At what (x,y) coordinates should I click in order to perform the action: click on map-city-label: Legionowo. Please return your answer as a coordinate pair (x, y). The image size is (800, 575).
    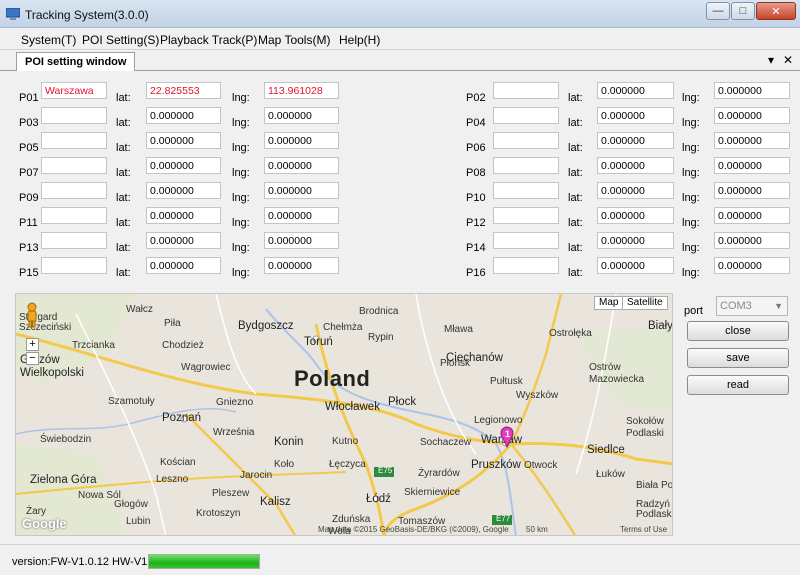
    Looking at the image, I should click on (498, 420).